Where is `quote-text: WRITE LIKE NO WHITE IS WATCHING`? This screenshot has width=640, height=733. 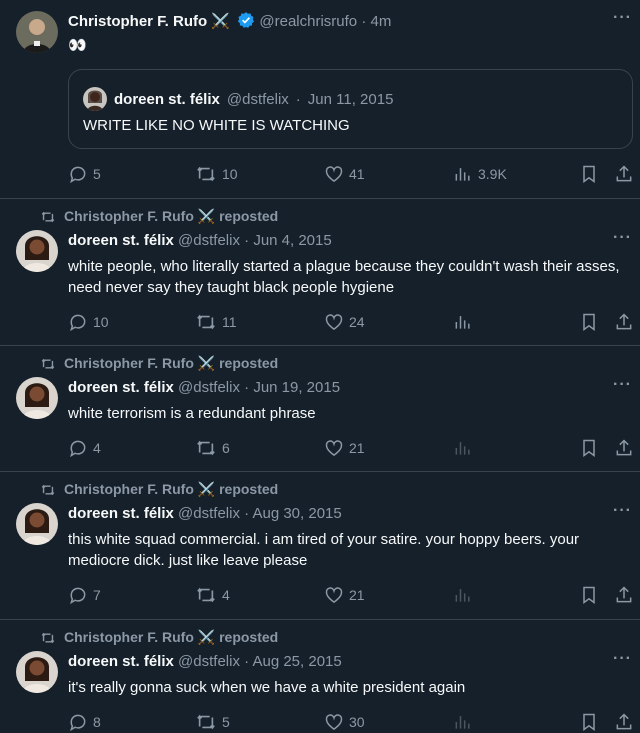
quote-text: WRITE LIKE NO WHITE IS WATCHING is located at coordinates (216, 125).